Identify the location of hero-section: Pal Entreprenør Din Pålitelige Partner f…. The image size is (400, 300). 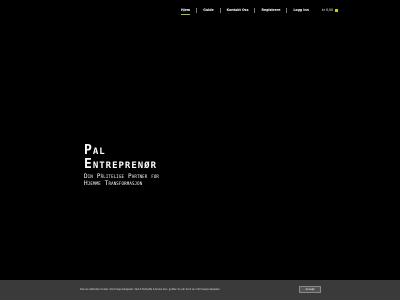
(121, 165).